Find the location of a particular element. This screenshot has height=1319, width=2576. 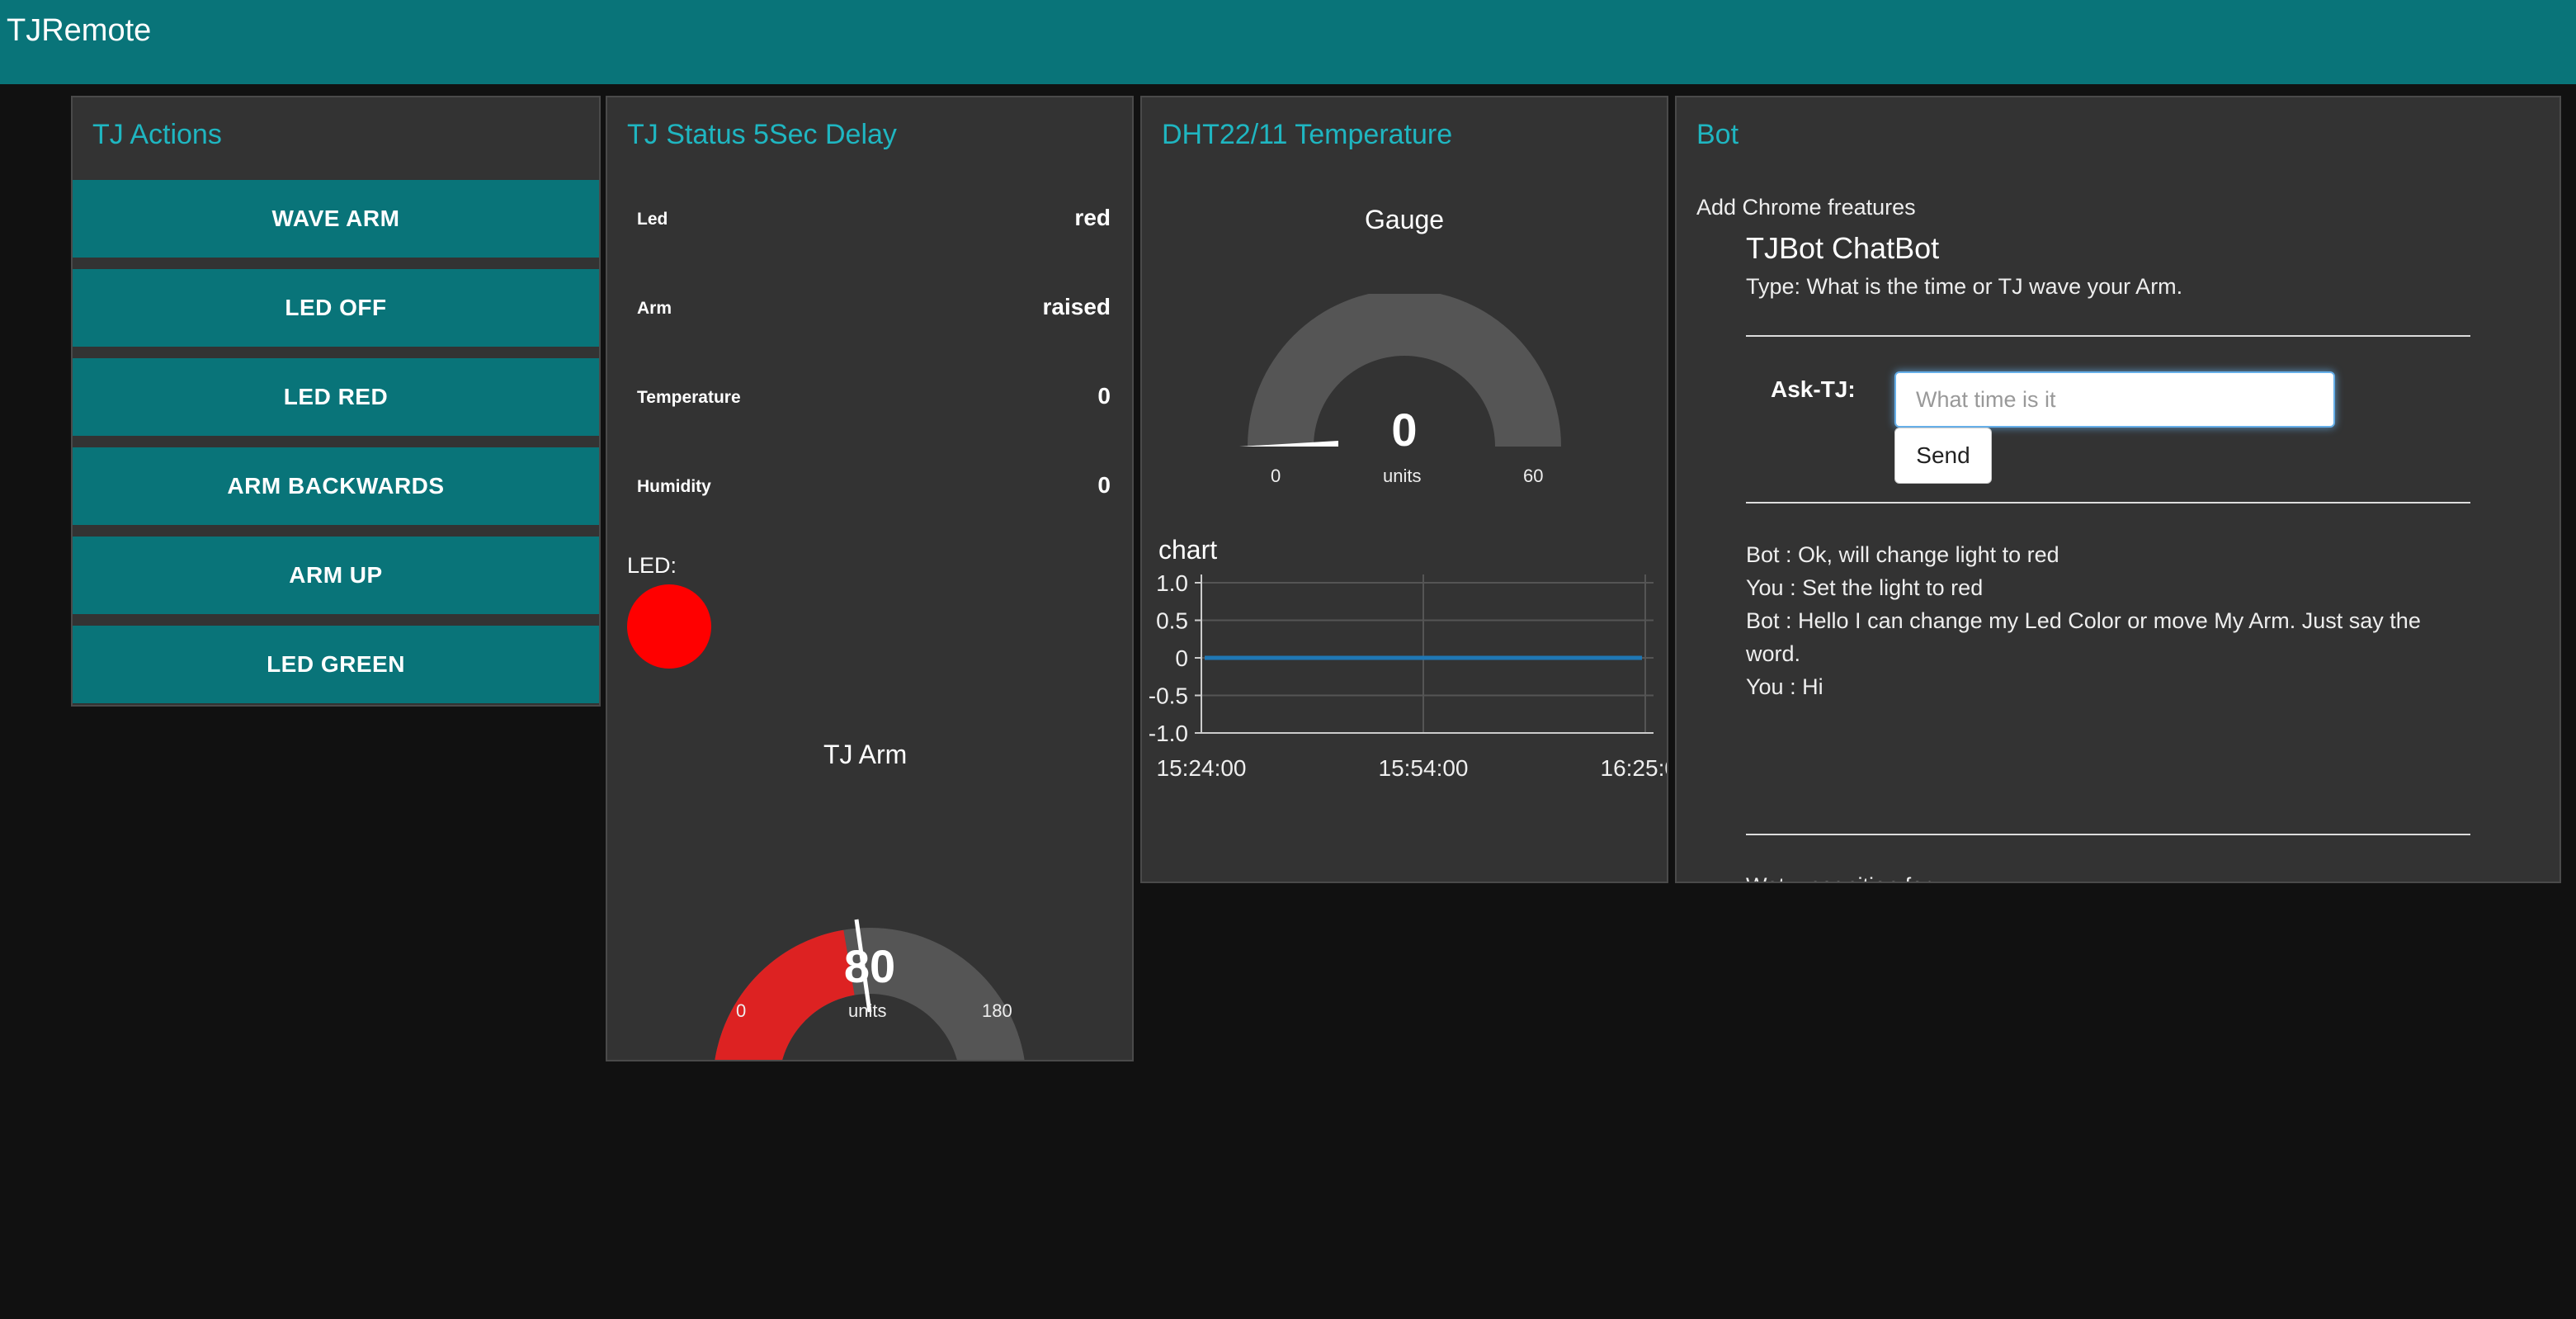

chart-y-tick-label: 0 is located at coordinates (1181, 658).